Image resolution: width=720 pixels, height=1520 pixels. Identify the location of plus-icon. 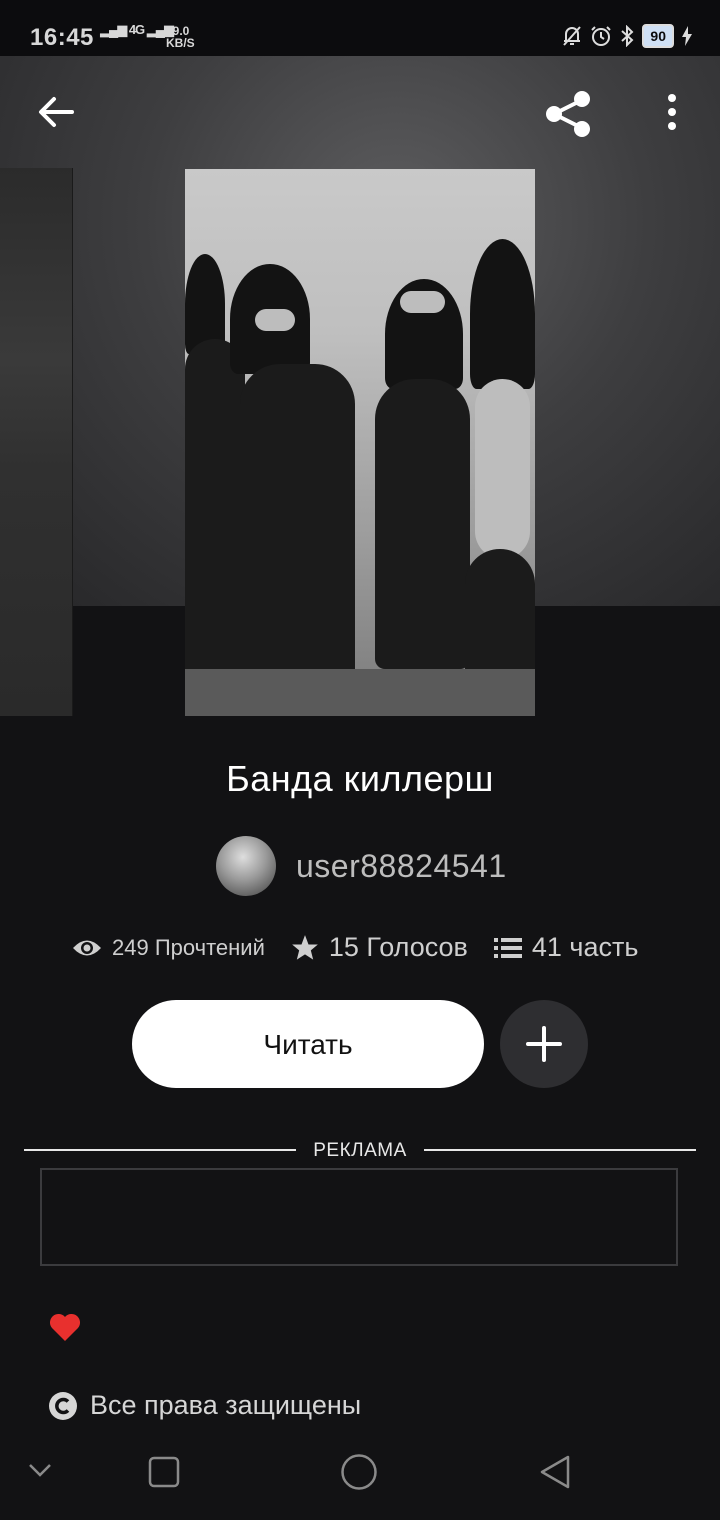
(544, 1044).